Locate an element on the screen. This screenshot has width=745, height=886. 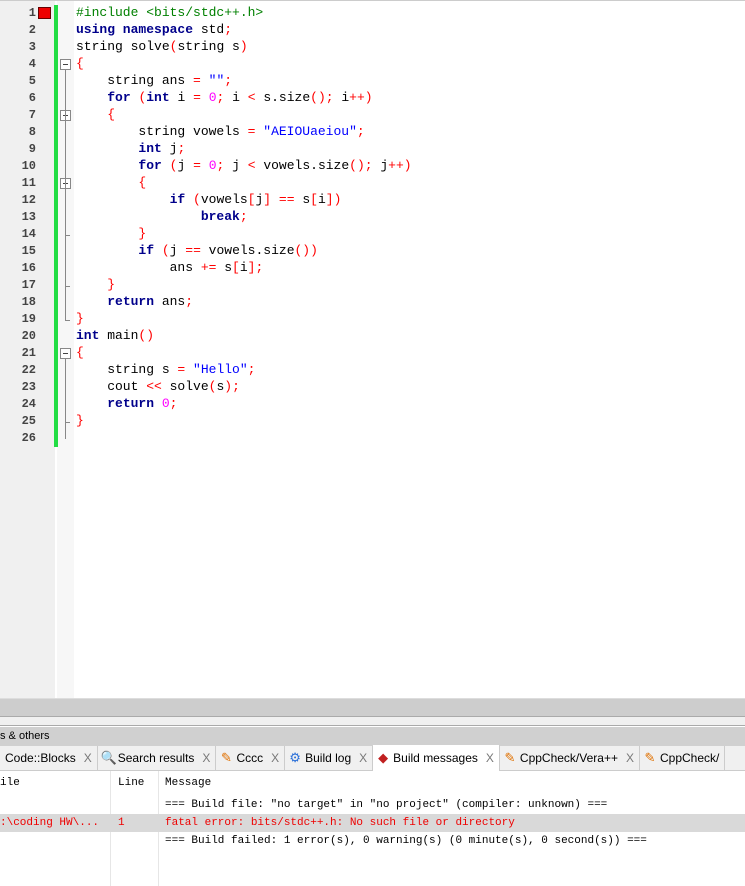
tab-label: CppCheck/Vera++ is located at coordinates (568, 758).